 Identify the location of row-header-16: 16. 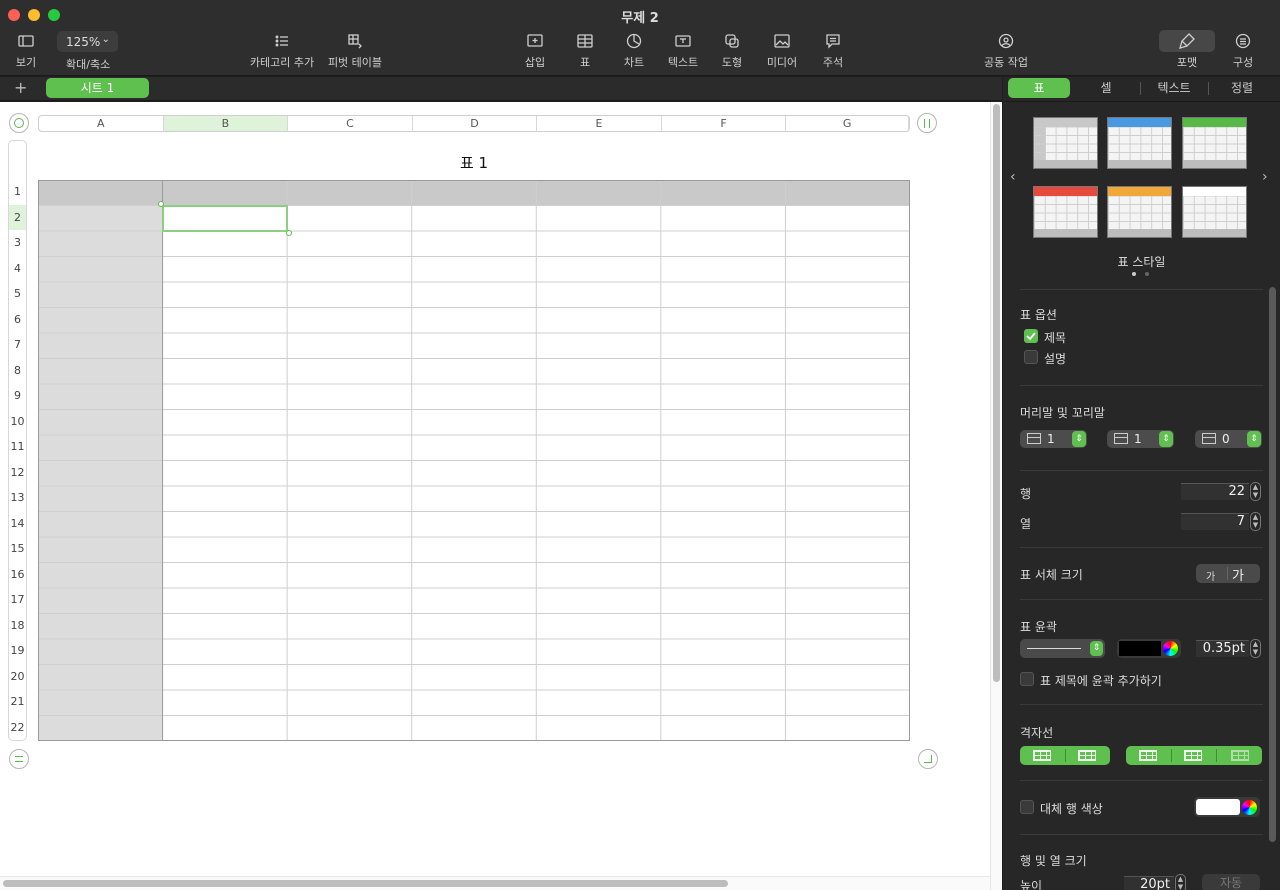
(17, 574).